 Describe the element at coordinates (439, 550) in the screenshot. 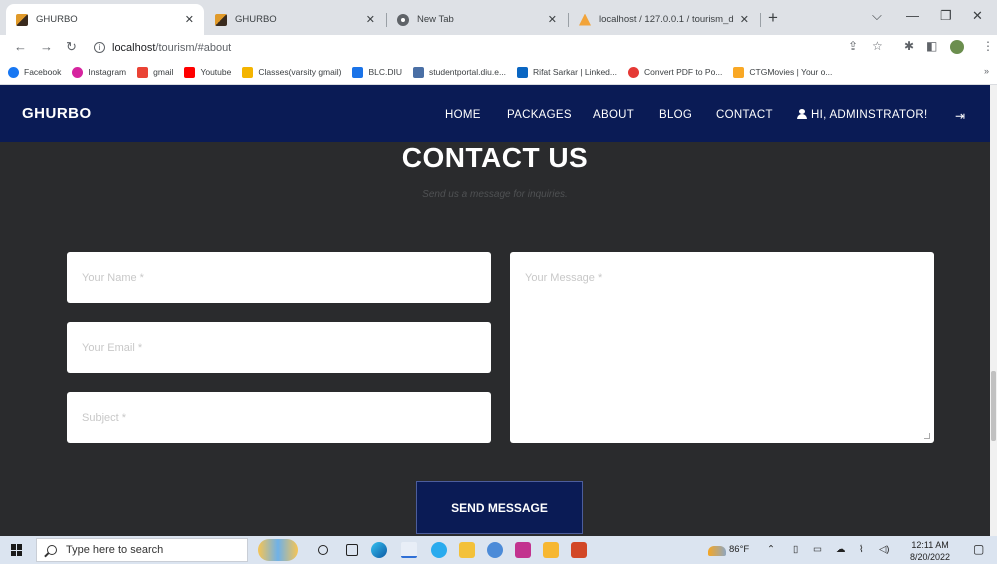

I see `telegram-icon` at that location.